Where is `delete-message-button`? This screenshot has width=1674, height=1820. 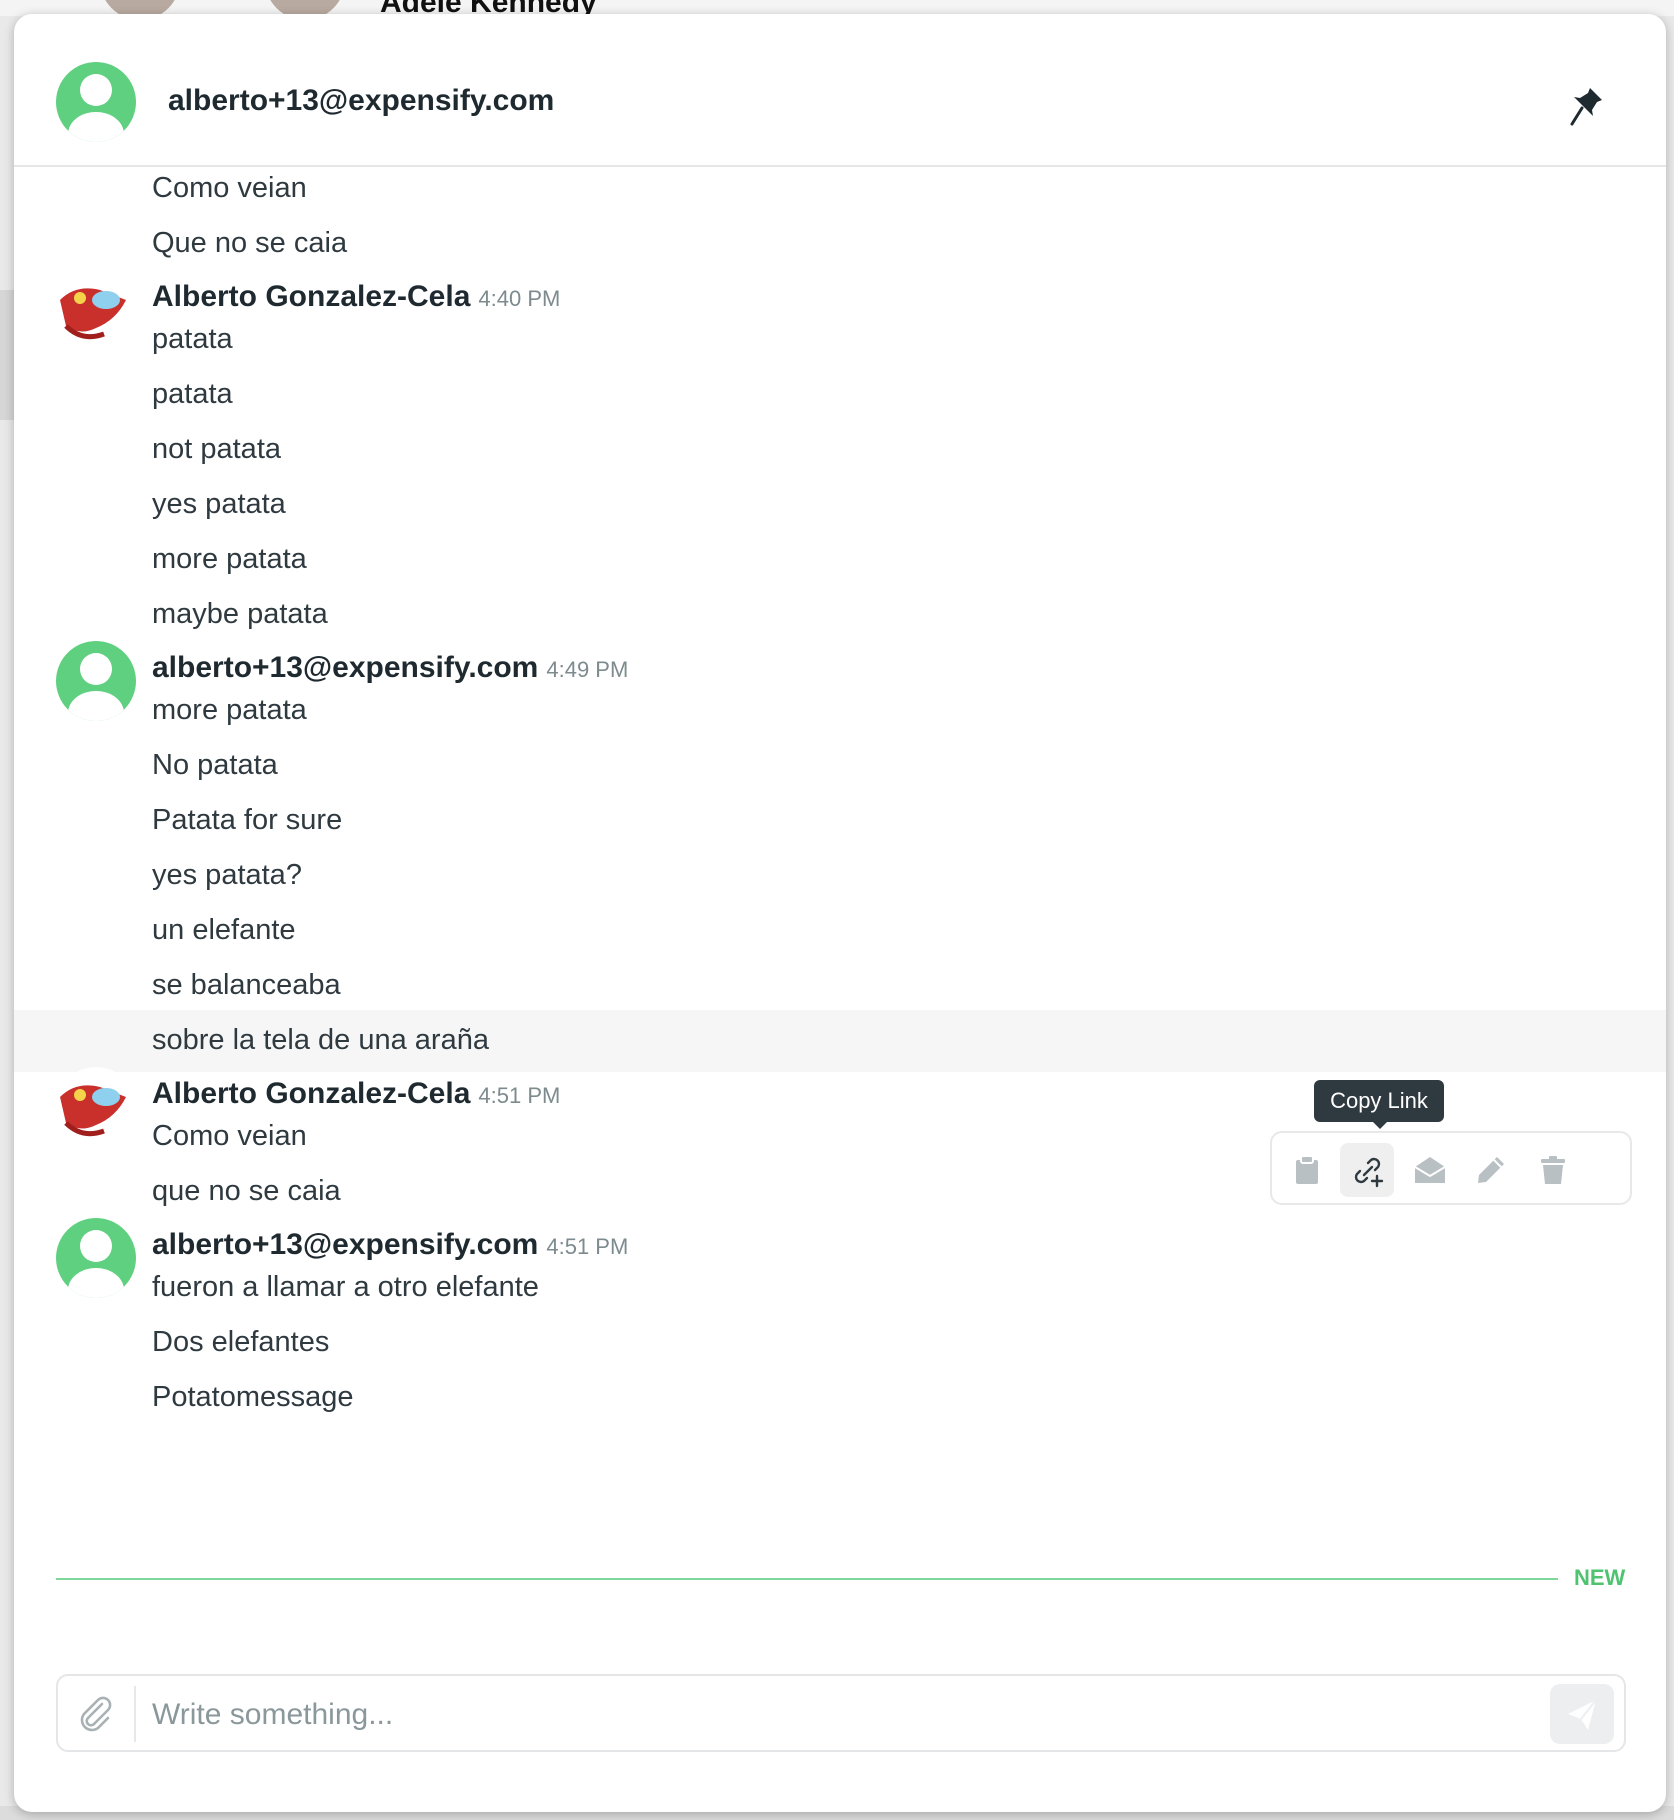 delete-message-button is located at coordinates (1553, 1170).